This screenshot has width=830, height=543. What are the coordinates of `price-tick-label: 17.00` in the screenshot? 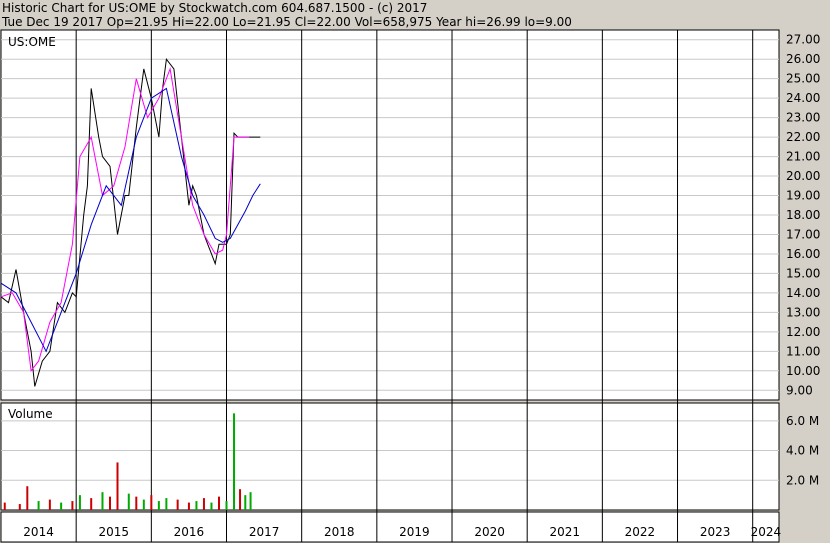 It's located at (803, 234).